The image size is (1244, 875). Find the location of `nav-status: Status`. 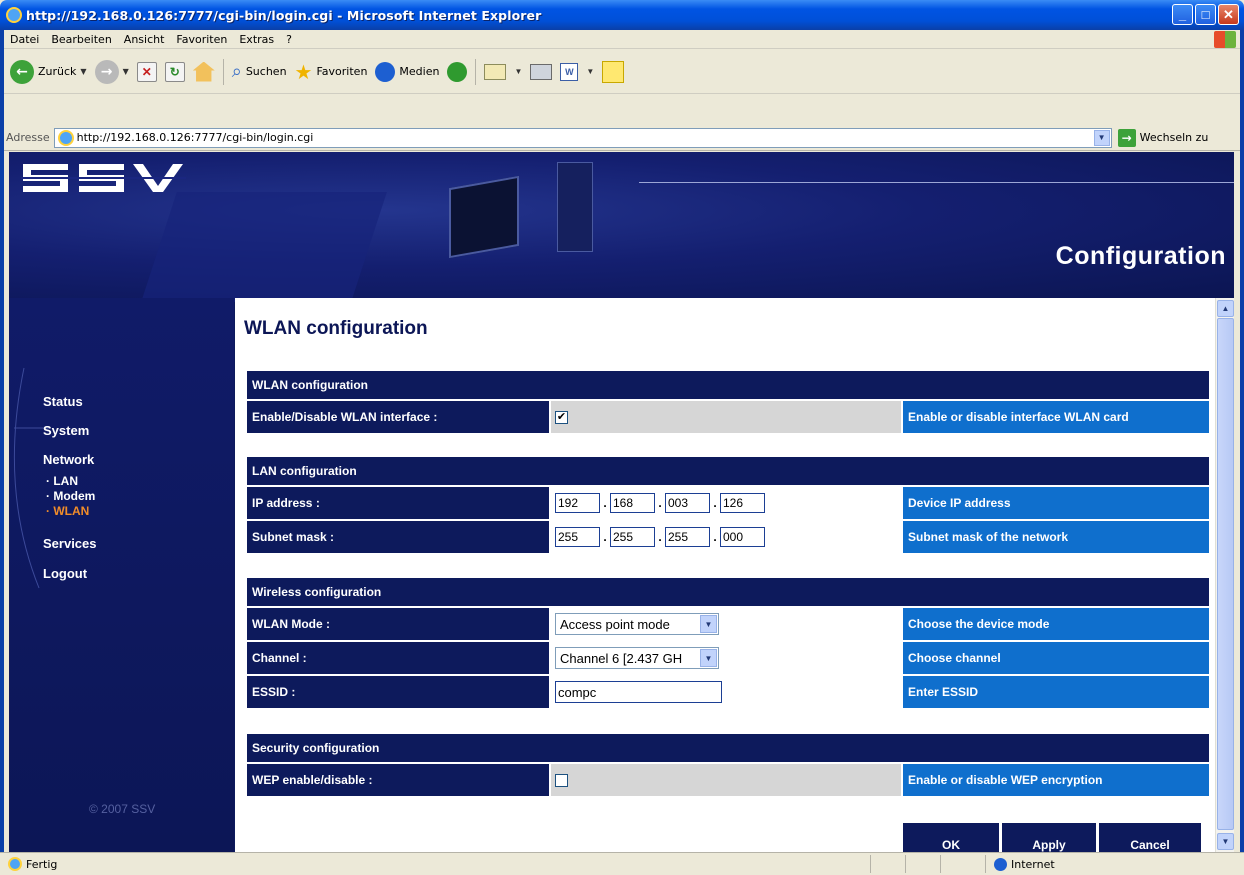

nav-status: Status is located at coordinates (63, 401).